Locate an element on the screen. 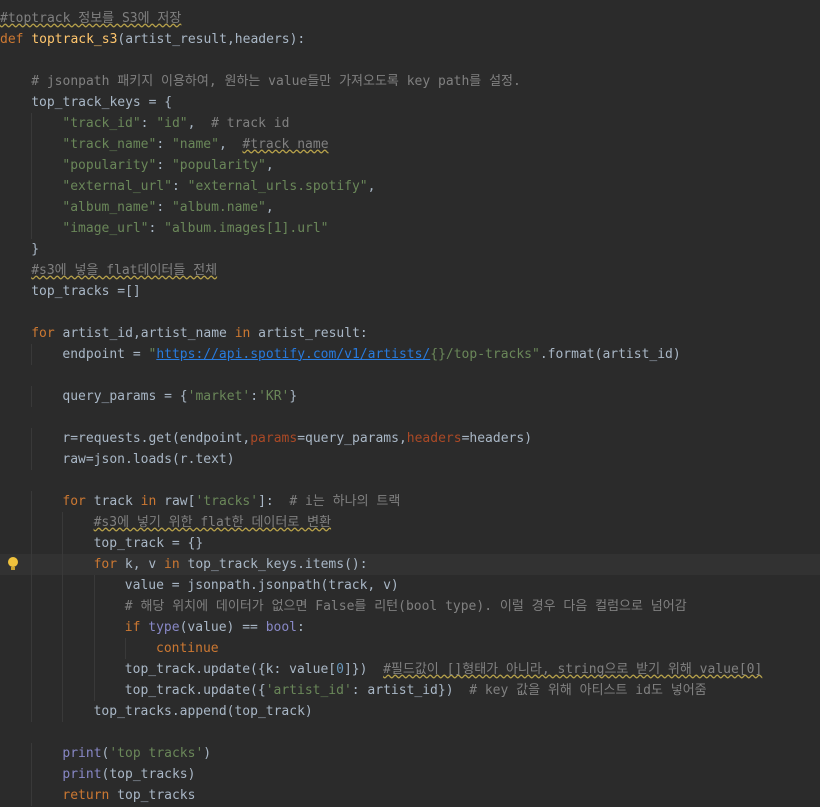  code-token: 'artist_id' is located at coordinates (308, 690).